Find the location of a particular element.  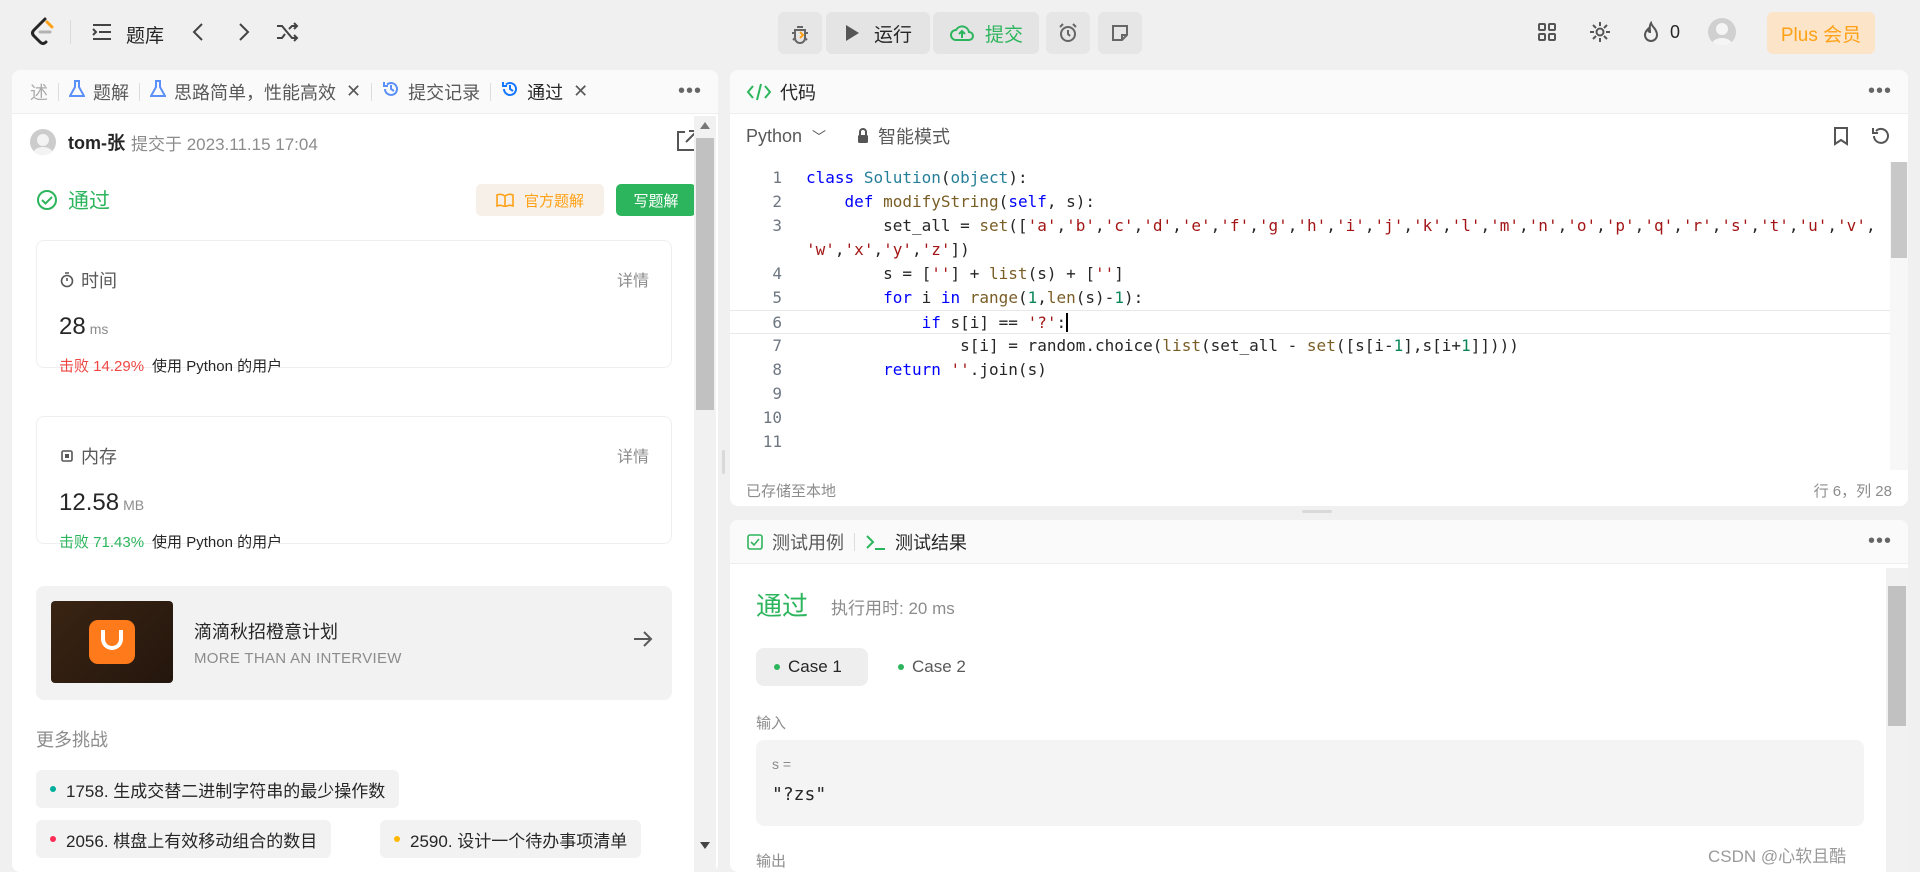

debug-button is located at coordinates (800, 33).